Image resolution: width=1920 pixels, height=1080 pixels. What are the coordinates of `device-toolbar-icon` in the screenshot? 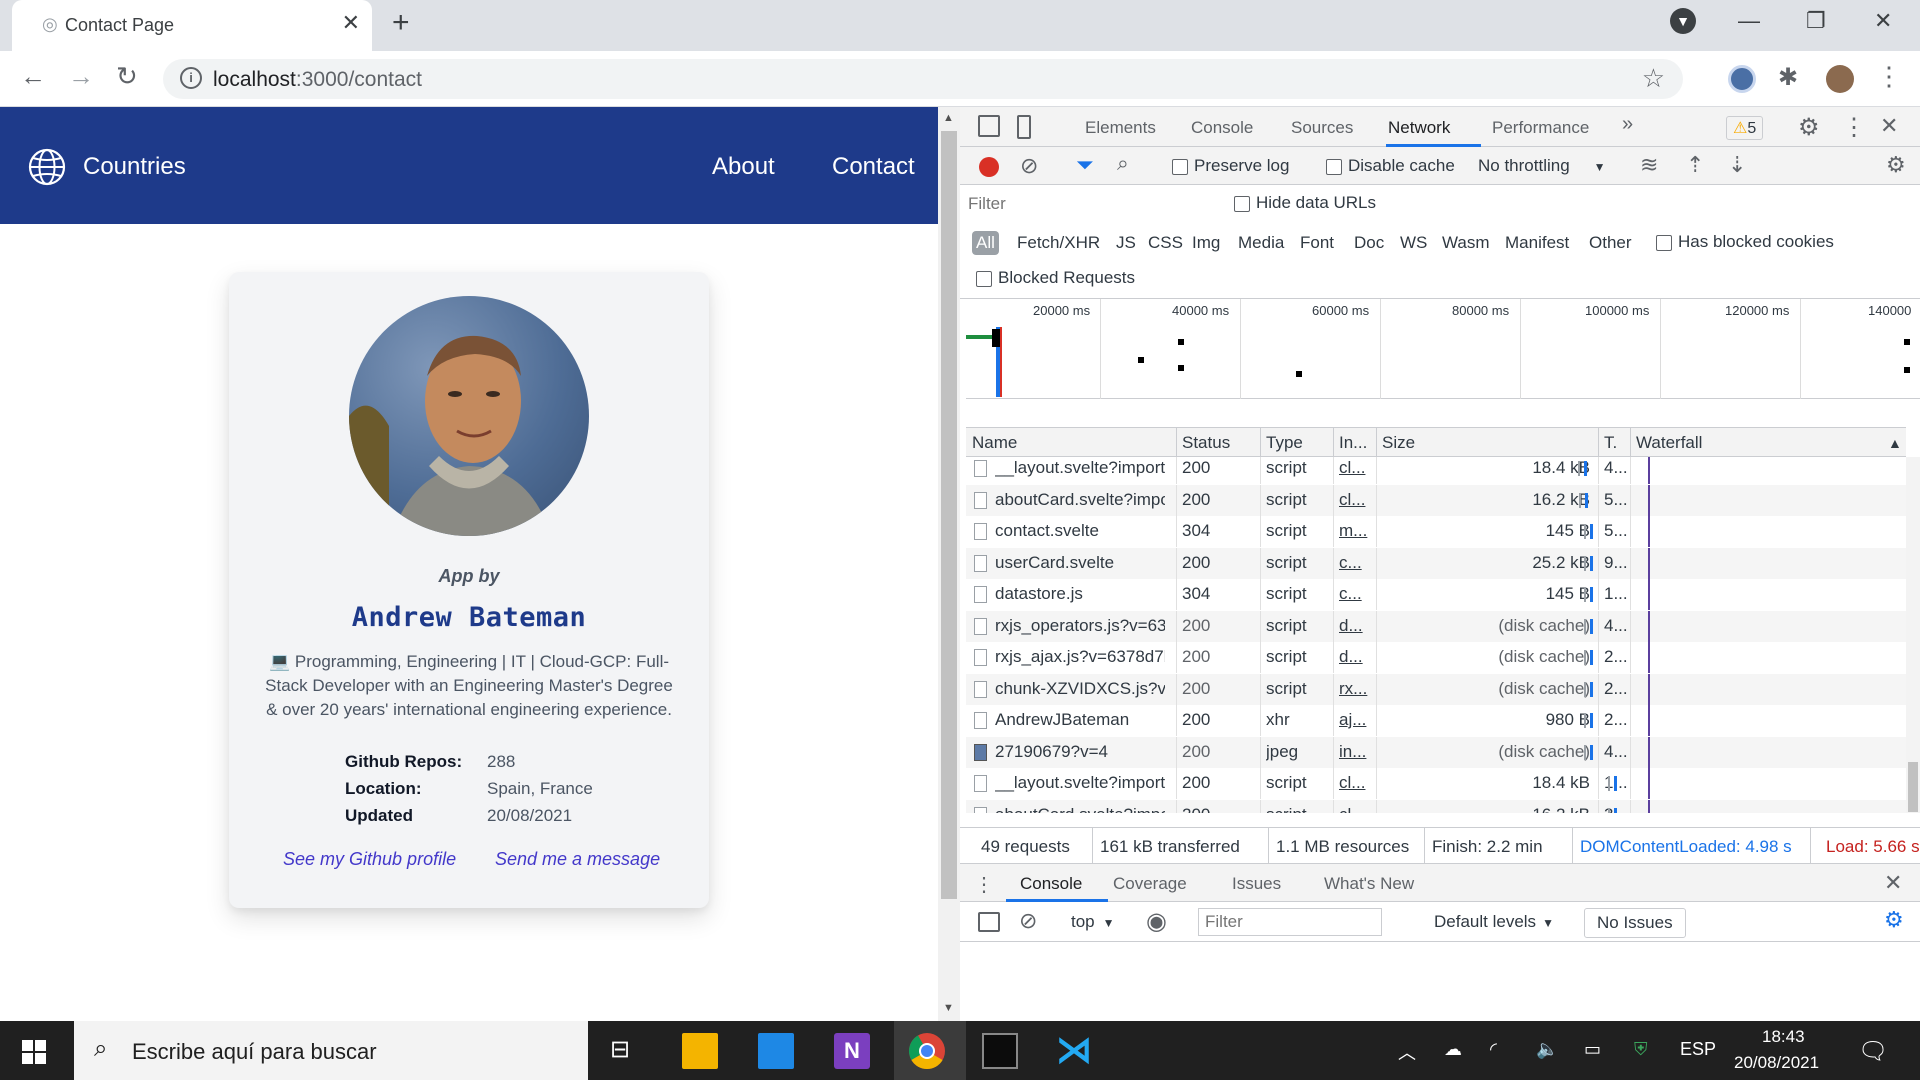 It's located at (1024, 127).